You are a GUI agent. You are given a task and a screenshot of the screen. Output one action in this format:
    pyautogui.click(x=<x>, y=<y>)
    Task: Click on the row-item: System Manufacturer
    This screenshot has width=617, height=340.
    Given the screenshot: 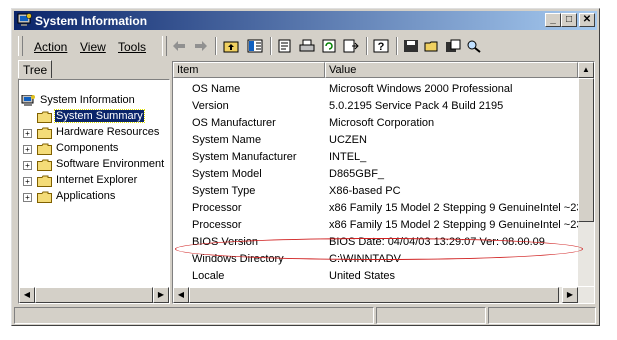 What is the action you would take?
    pyautogui.click(x=244, y=157)
    